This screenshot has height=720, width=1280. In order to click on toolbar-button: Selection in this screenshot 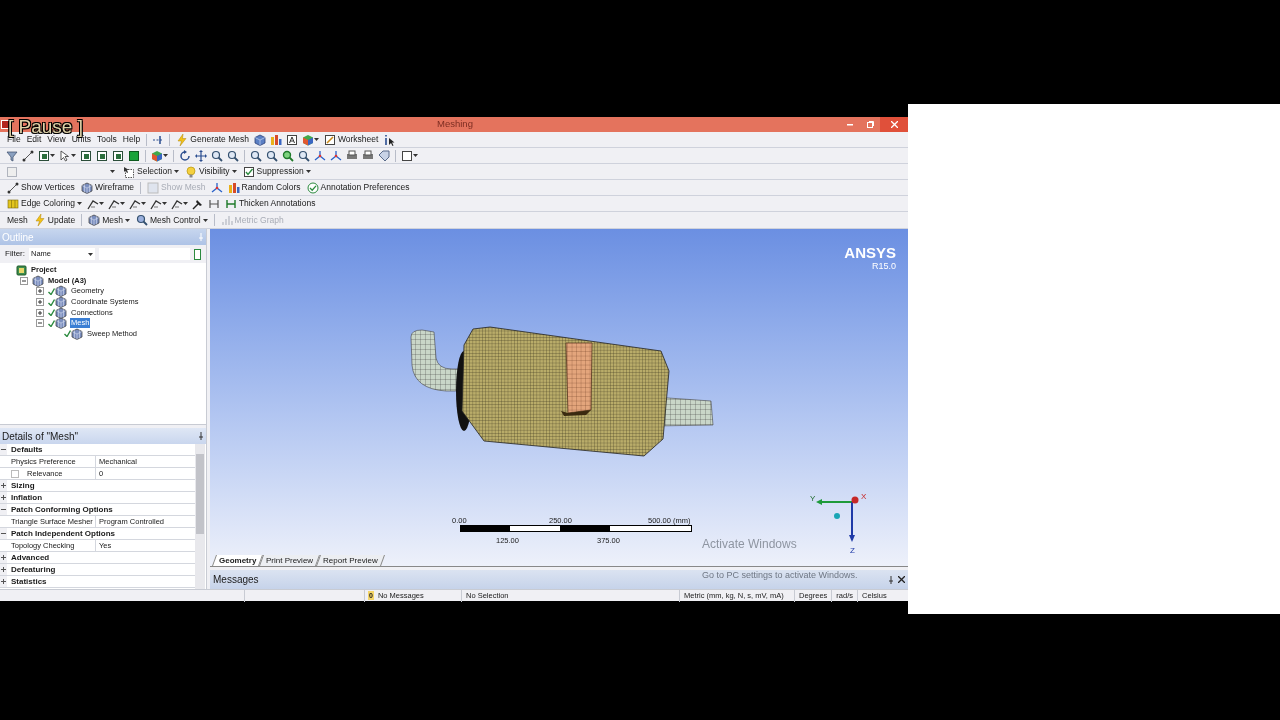, I will do `click(151, 171)`.